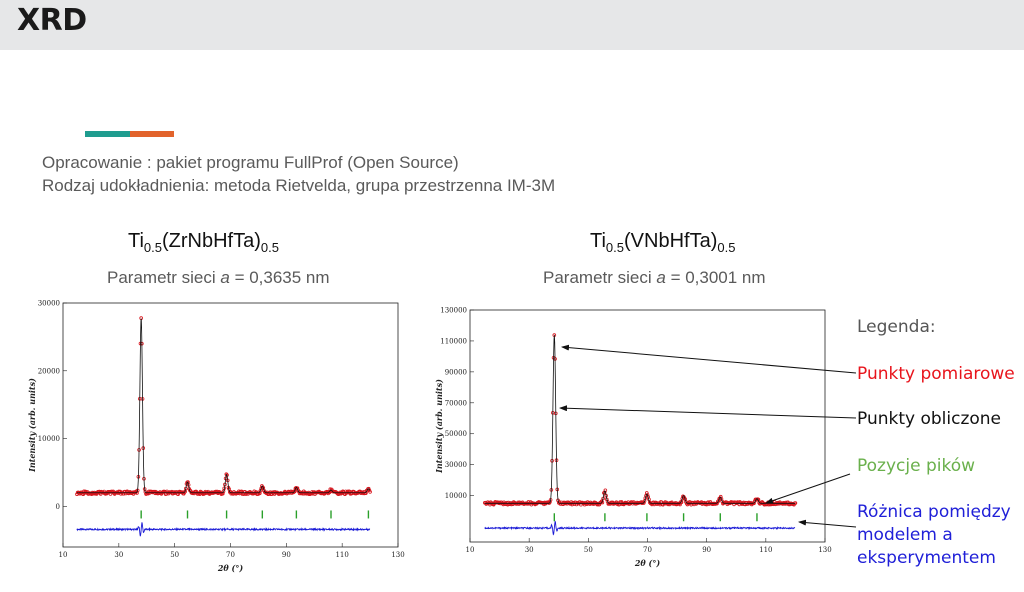 Image resolution: width=1024 pixels, height=592 pixels. What do you see at coordinates (936, 374) in the screenshot?
I see `legend-measured: Punkty pomiarowe` at bounding box center [936, 374].